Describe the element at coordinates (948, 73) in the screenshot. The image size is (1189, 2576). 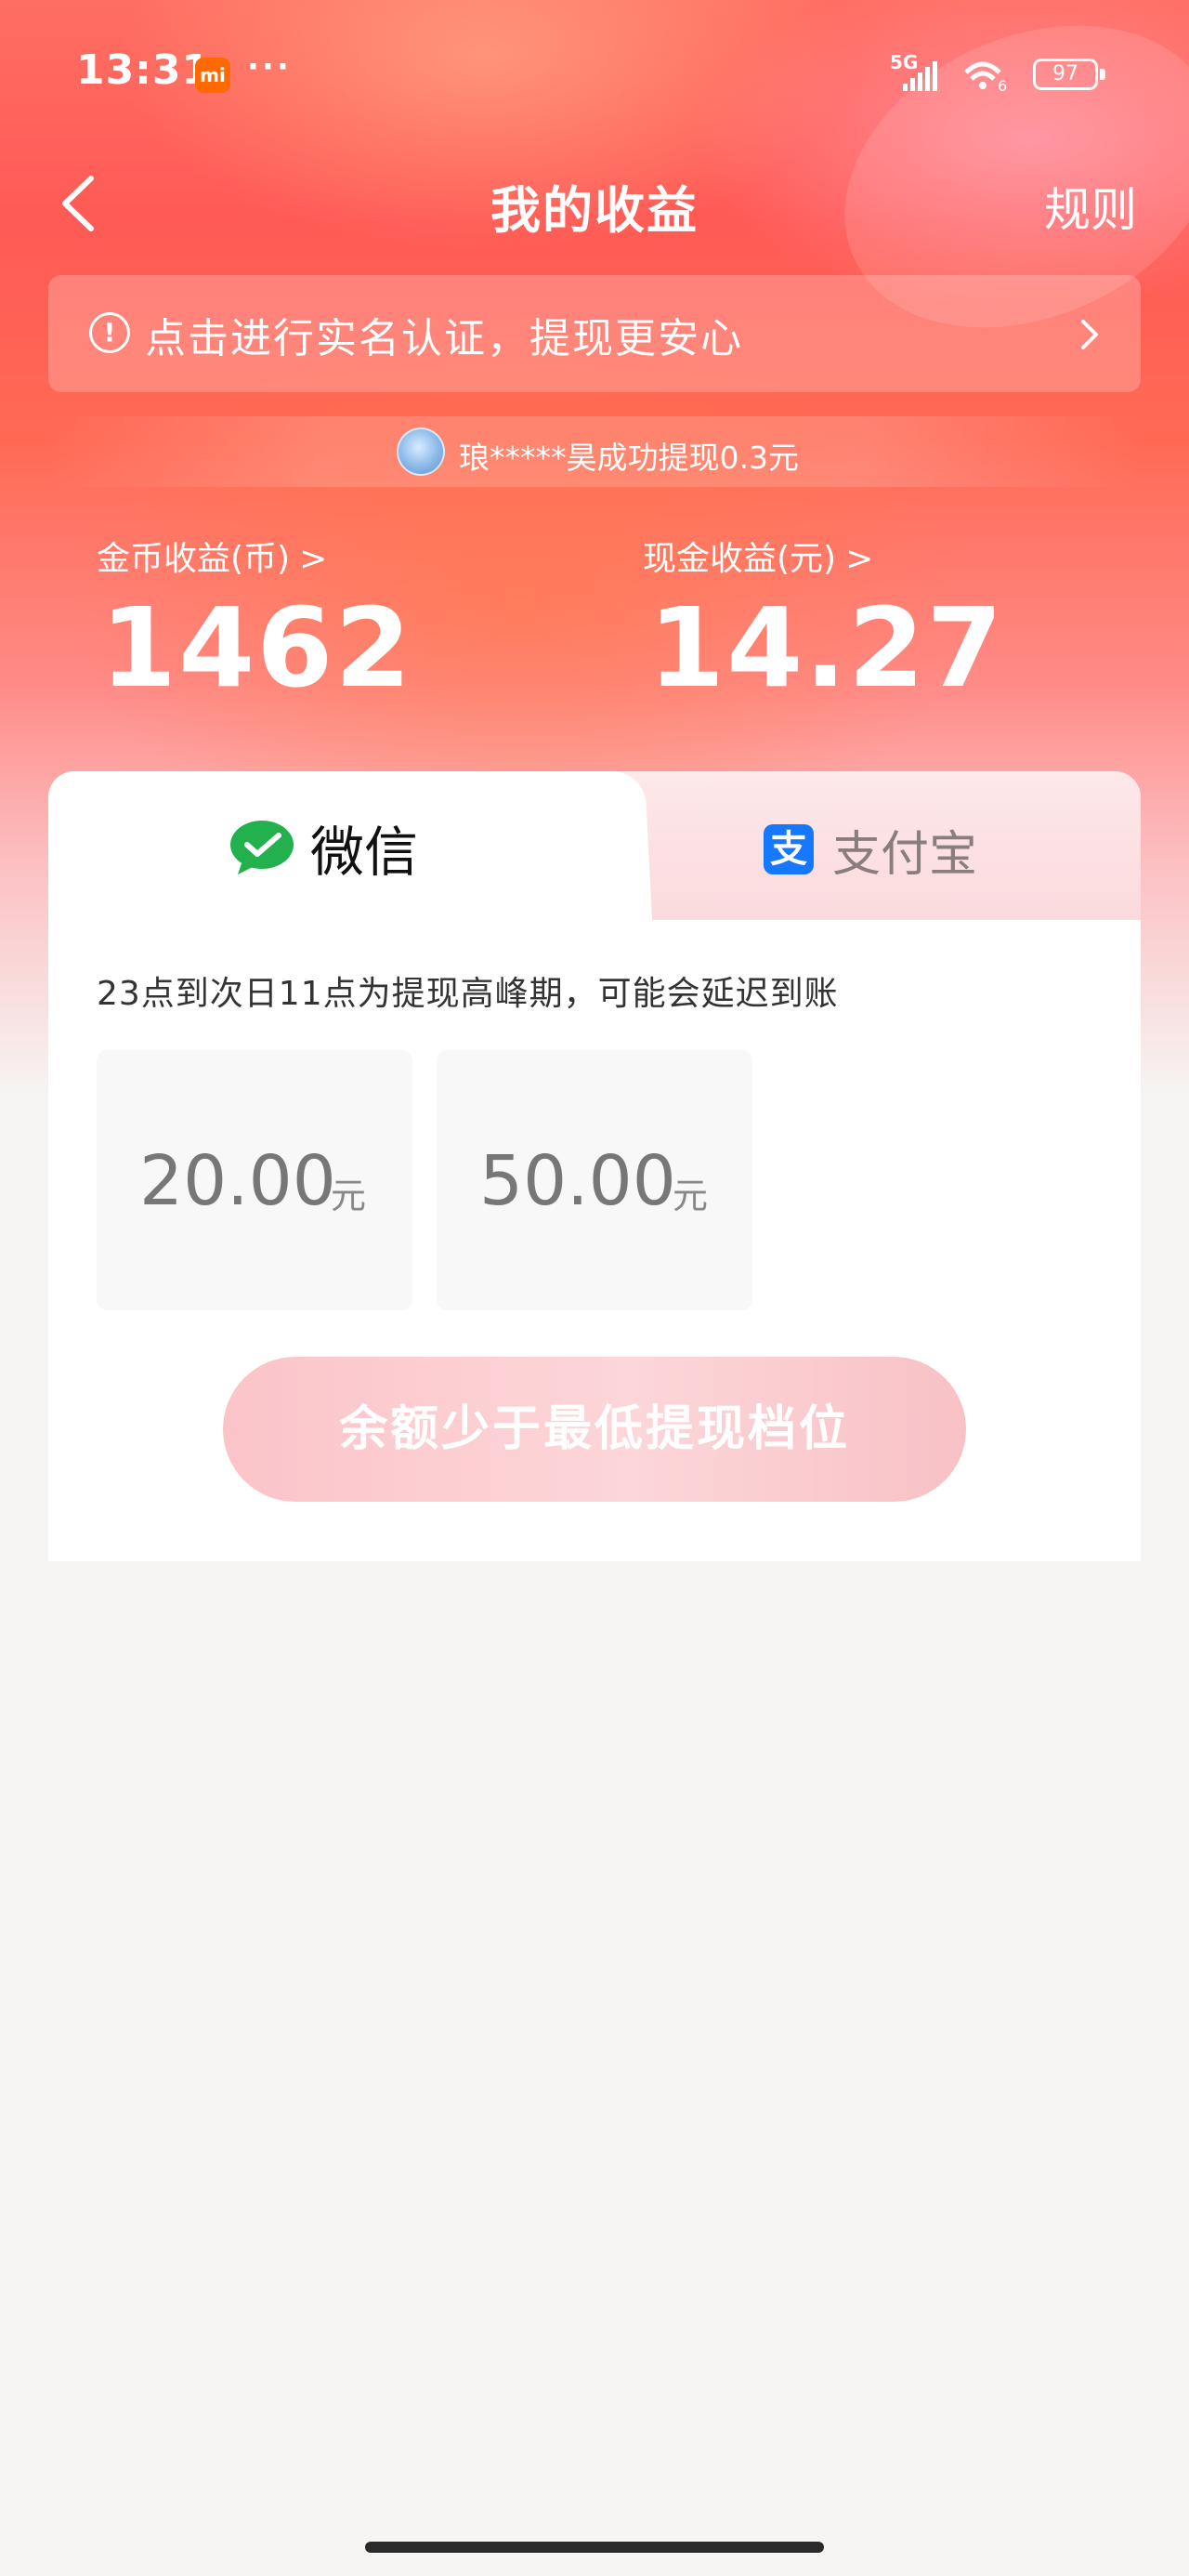
I see `signal-wifi-icon: 5G 6` at that location.